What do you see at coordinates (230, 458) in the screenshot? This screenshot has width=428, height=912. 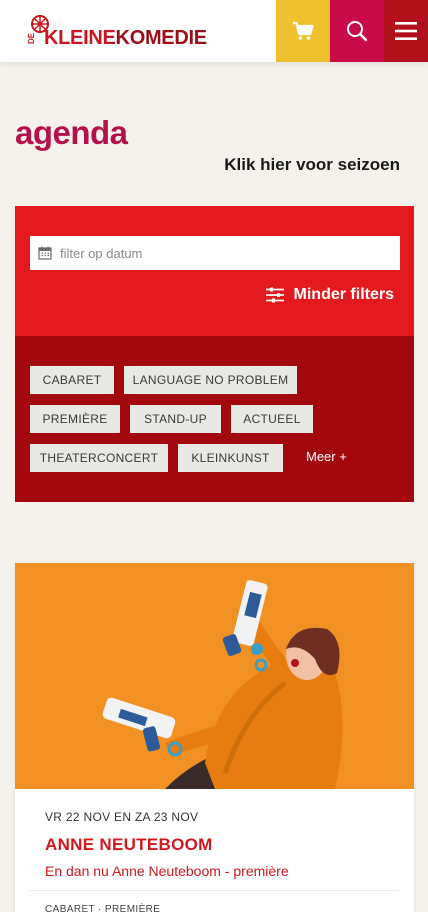 I see `filter-tag-kleinkunst: KLEINKUNST` at bounding box center [230, 458].